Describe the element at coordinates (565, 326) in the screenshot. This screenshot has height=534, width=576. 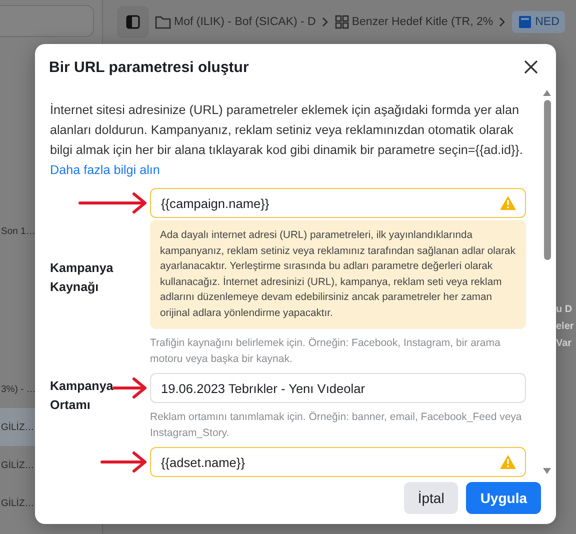
I see `preview-text: eler` at that location.